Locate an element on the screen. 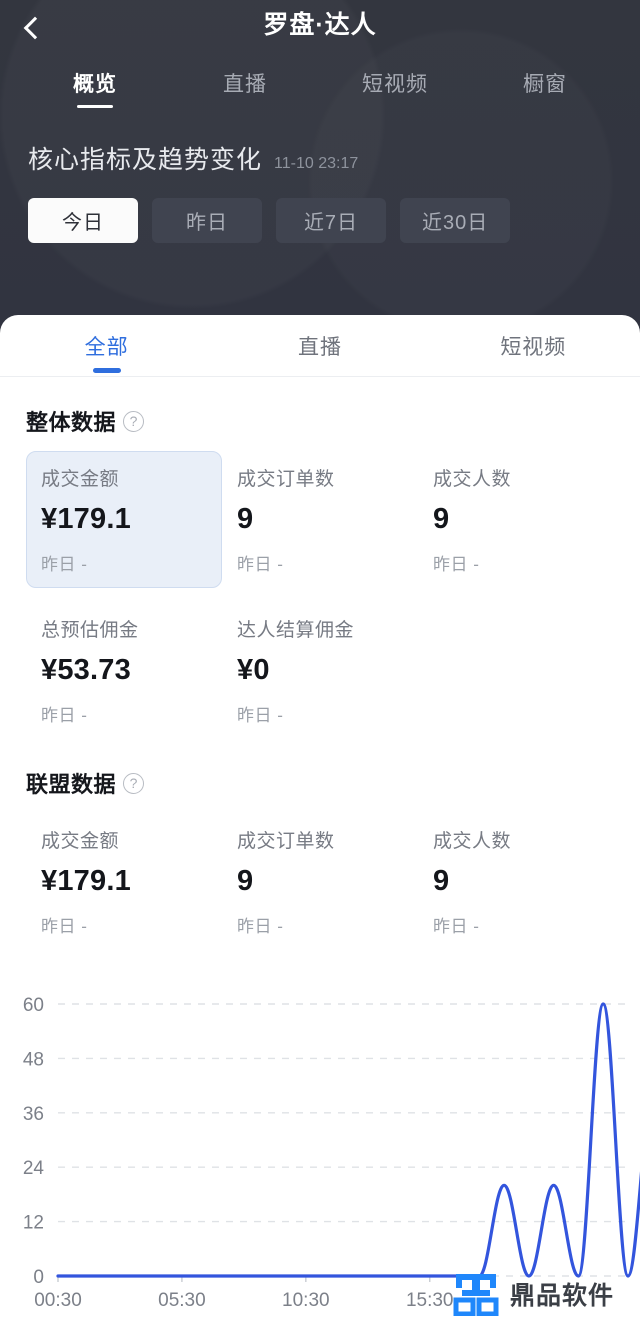 This screenshot has width=640, height=1332. tab-live: 直播 is located at coordinates (245, 91).